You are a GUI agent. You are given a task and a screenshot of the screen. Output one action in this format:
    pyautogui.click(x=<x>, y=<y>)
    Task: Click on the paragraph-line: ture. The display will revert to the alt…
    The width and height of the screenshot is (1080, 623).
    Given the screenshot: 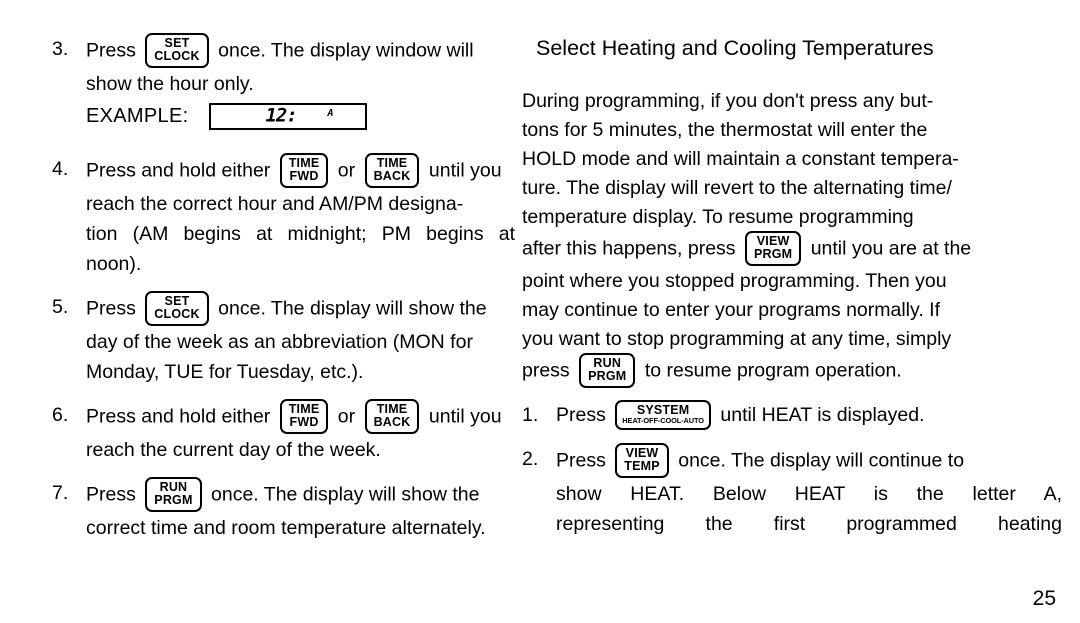 What is the action you would take?
    pyautogui.click(x=737, y=188)
    